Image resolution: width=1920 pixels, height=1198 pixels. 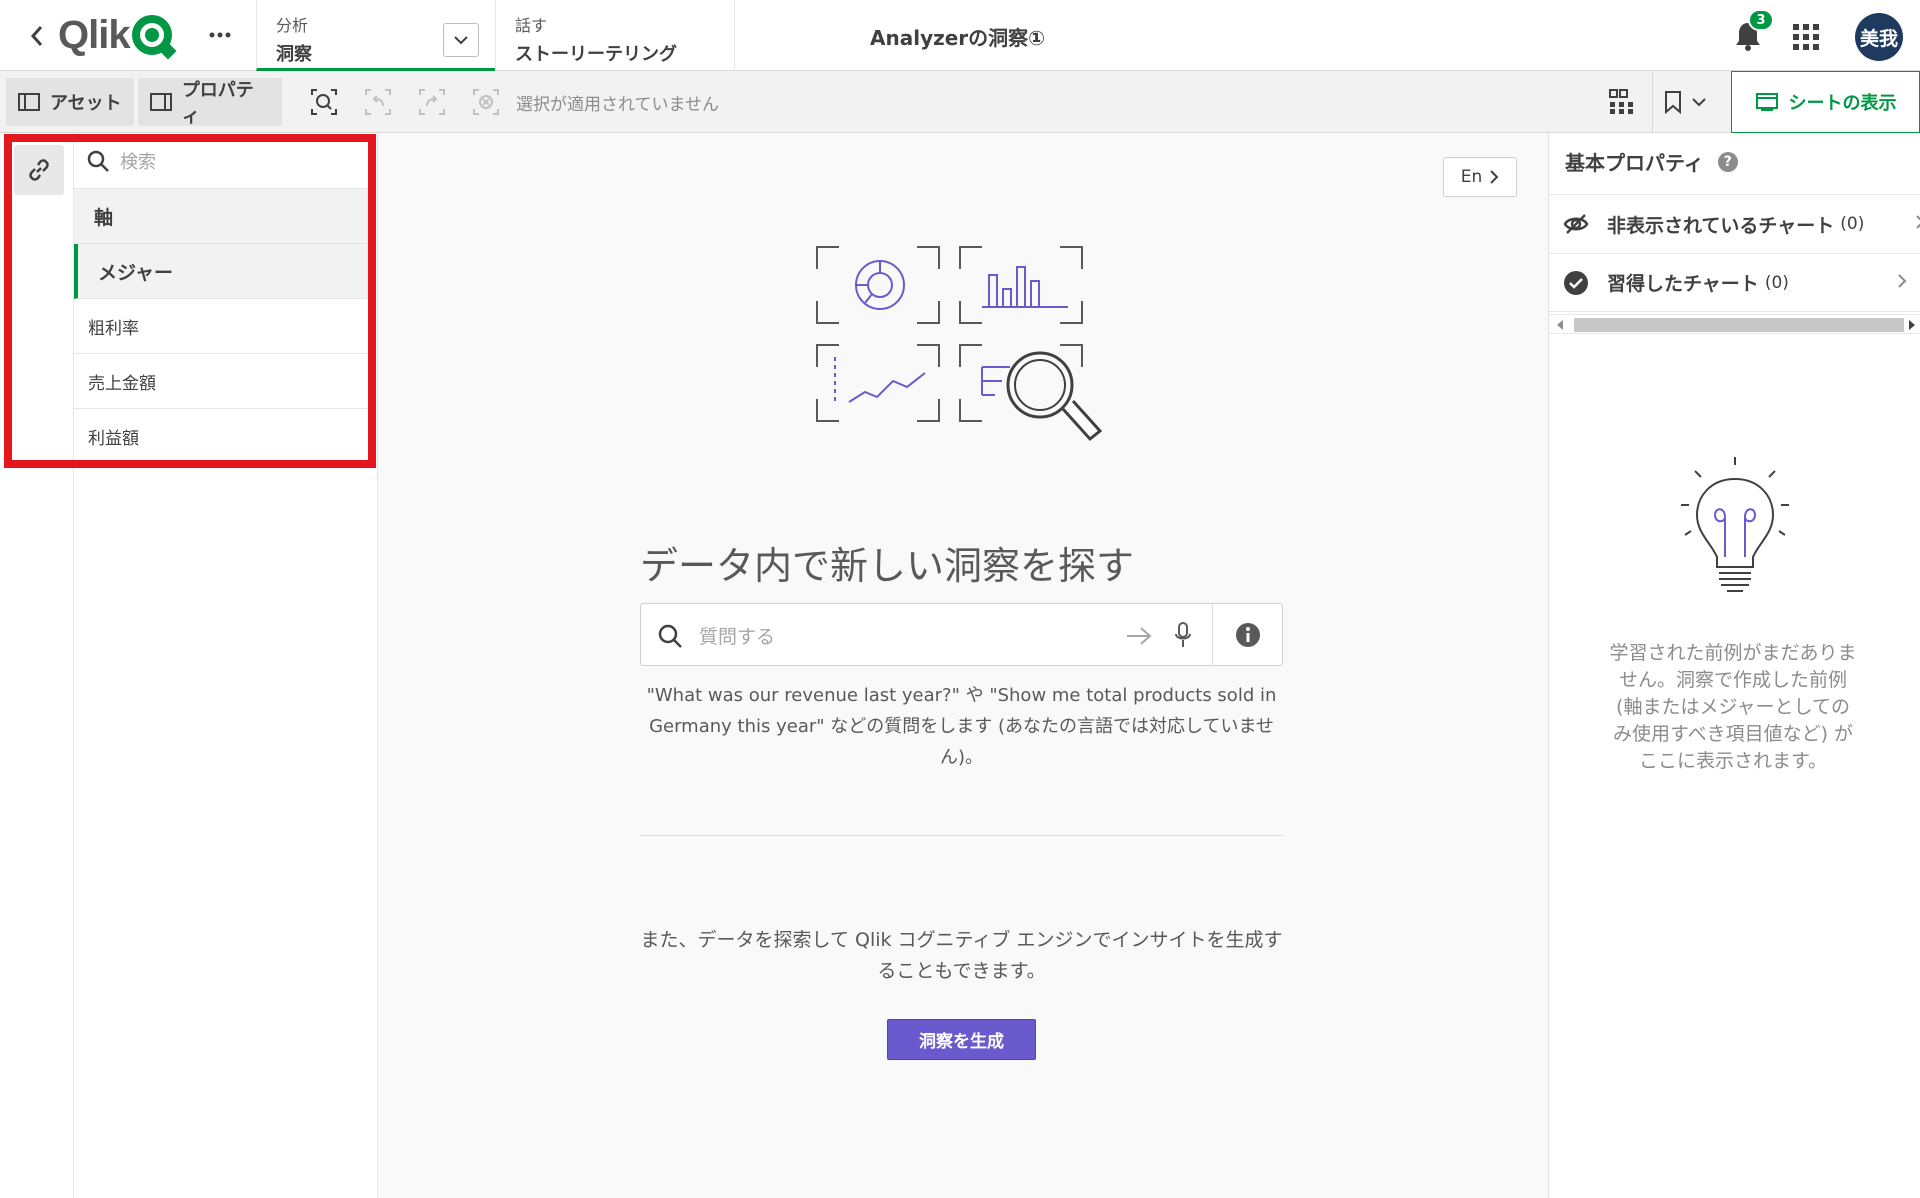 What do you see at coordinates (94, 34) in the screenshot?
I see `logo-text: Qlik` at bounding box center [94, 34].